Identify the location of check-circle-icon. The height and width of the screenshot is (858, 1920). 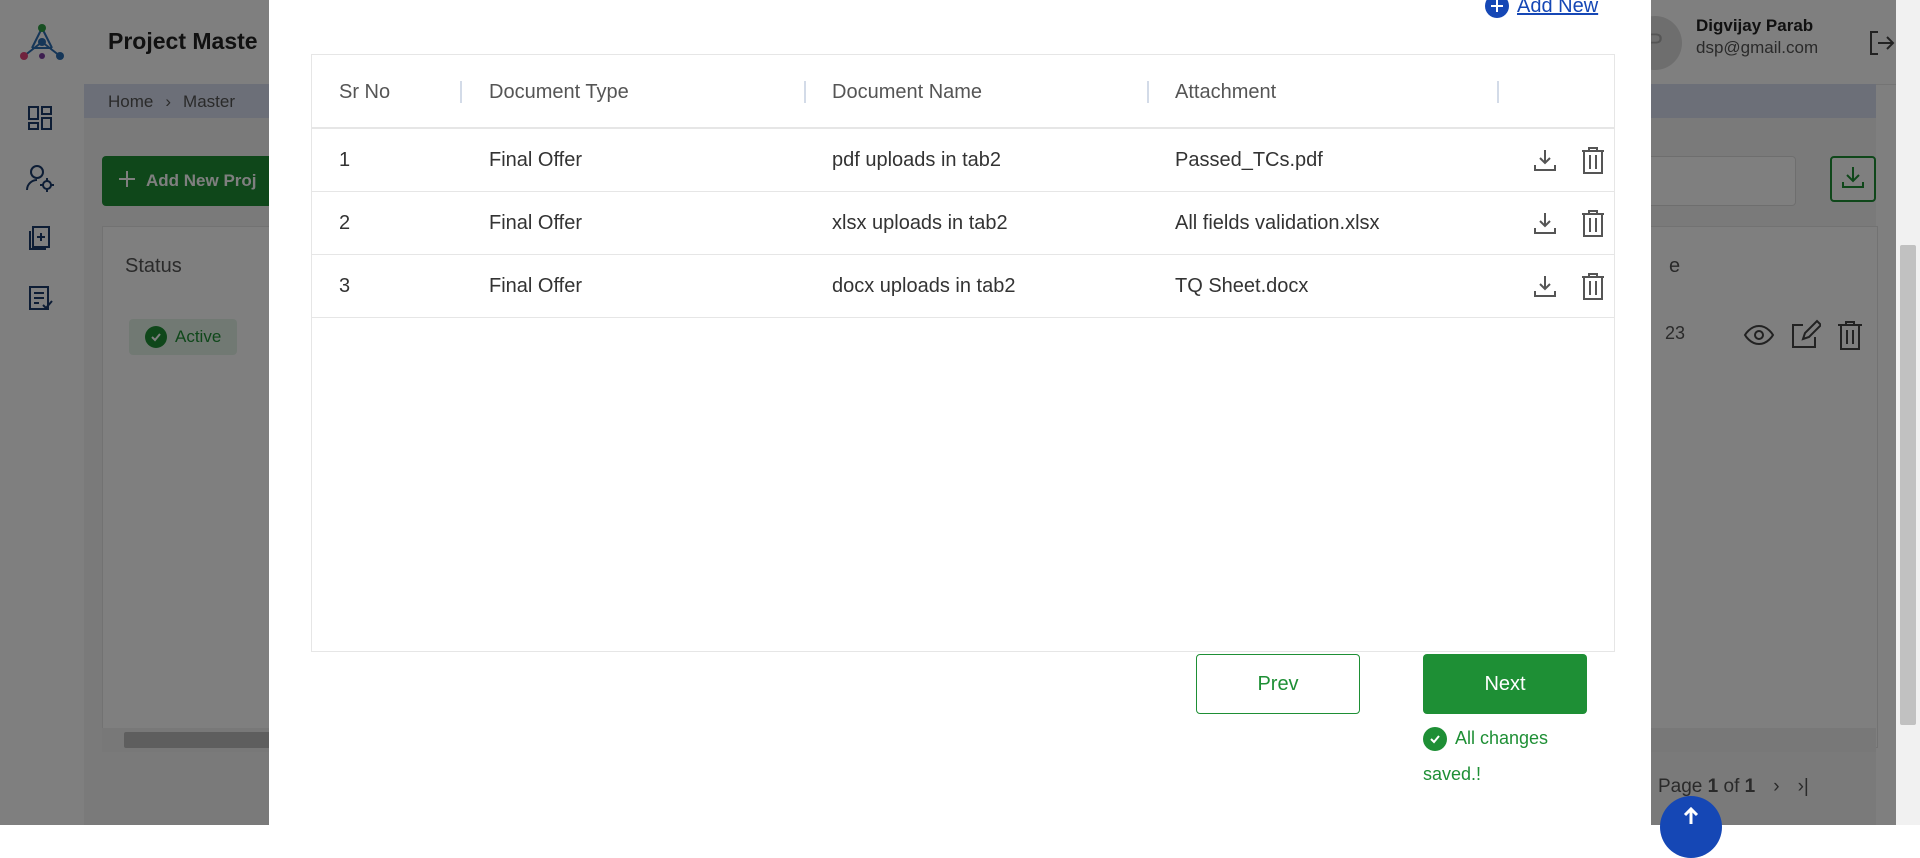
(1435, 739).